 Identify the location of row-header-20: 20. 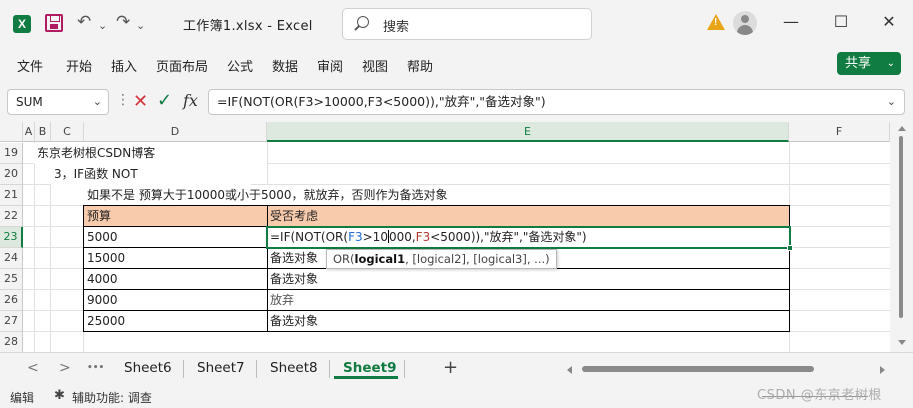
(11, 174).